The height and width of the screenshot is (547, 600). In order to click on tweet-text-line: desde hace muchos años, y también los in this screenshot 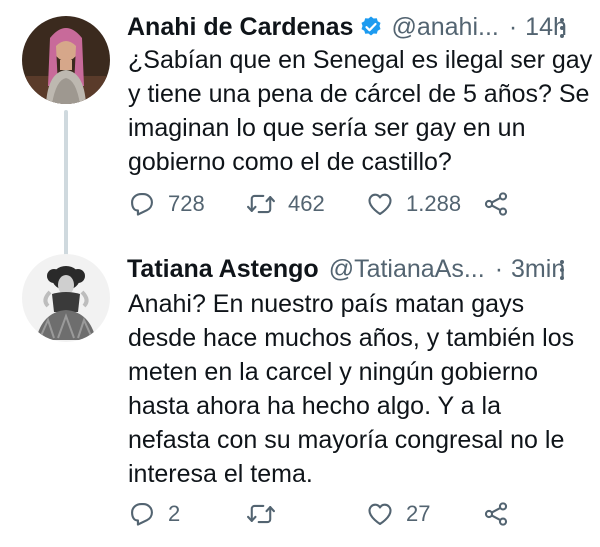, I will do `click(351, 338)`.